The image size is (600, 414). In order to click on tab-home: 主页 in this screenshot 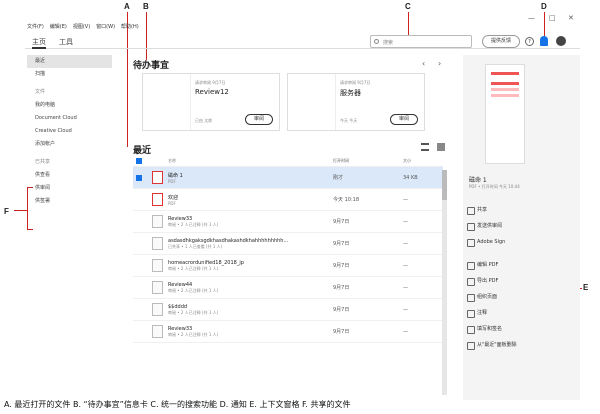, I will do `click(39, 43)`.